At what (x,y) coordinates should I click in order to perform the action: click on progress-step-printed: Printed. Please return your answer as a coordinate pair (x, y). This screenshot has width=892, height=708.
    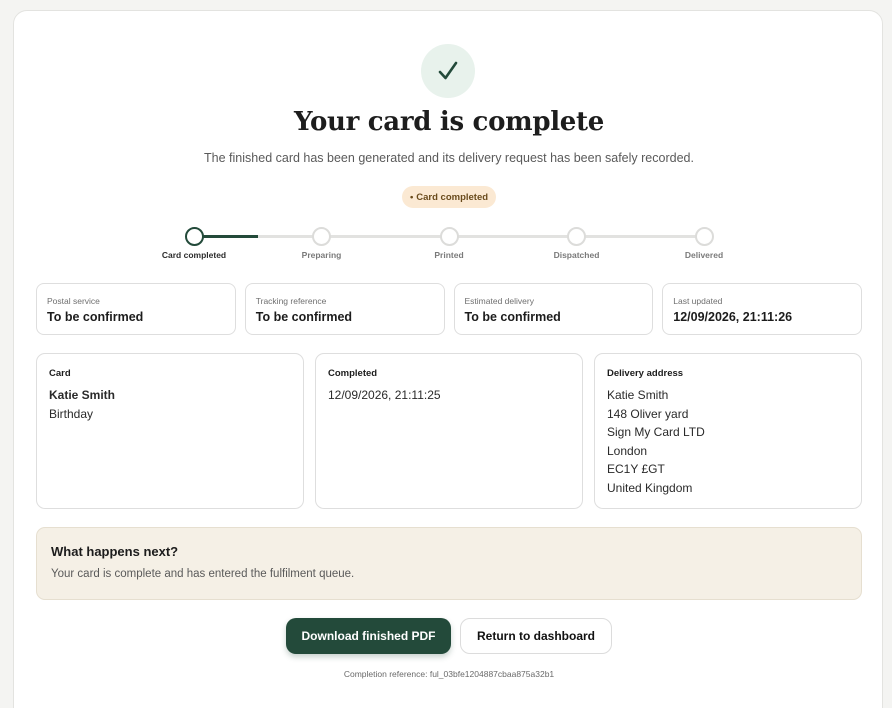
    Looking at the image, I should click on (449, 243).